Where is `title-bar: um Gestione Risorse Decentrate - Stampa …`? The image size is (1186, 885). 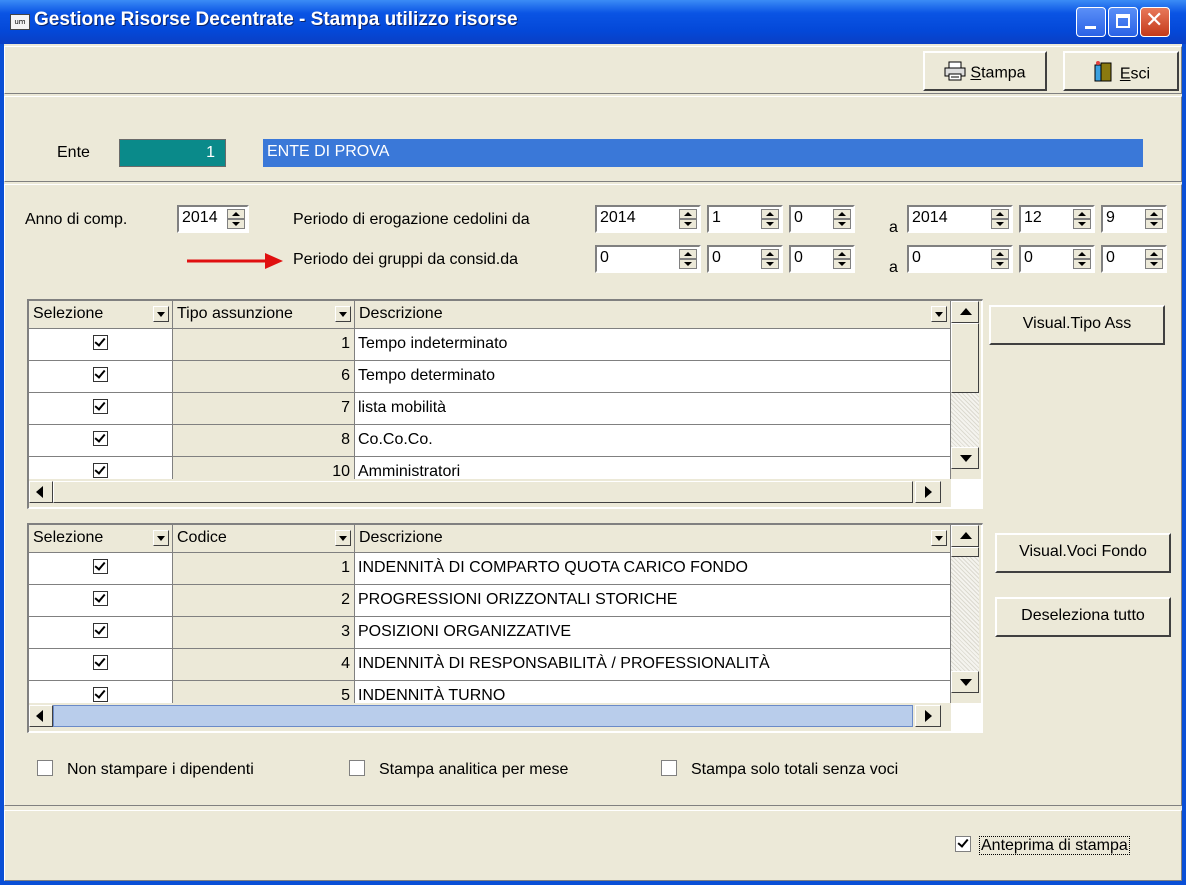
title-bar: um Gestione Risorse Decentrate - Stampa … is located at coordinates (593, 22).